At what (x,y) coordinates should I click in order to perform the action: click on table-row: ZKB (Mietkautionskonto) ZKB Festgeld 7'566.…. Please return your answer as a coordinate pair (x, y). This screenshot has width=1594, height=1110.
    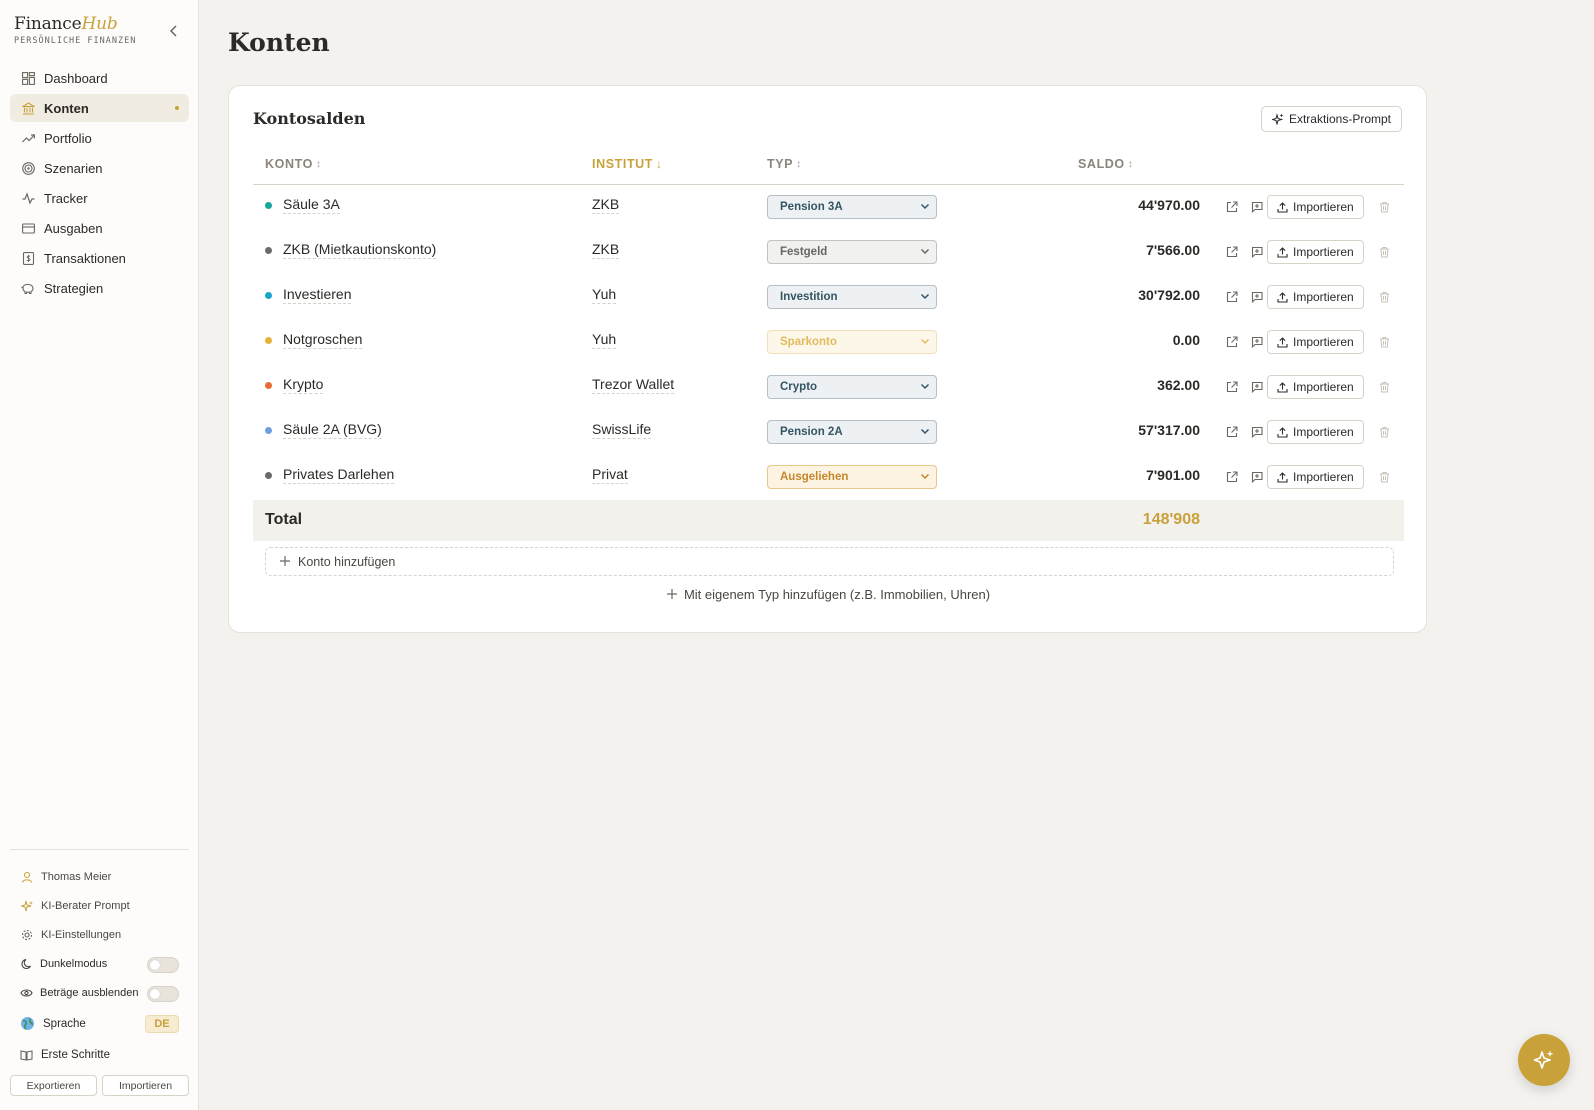
    Looking at the image, I should click on (828, 252).